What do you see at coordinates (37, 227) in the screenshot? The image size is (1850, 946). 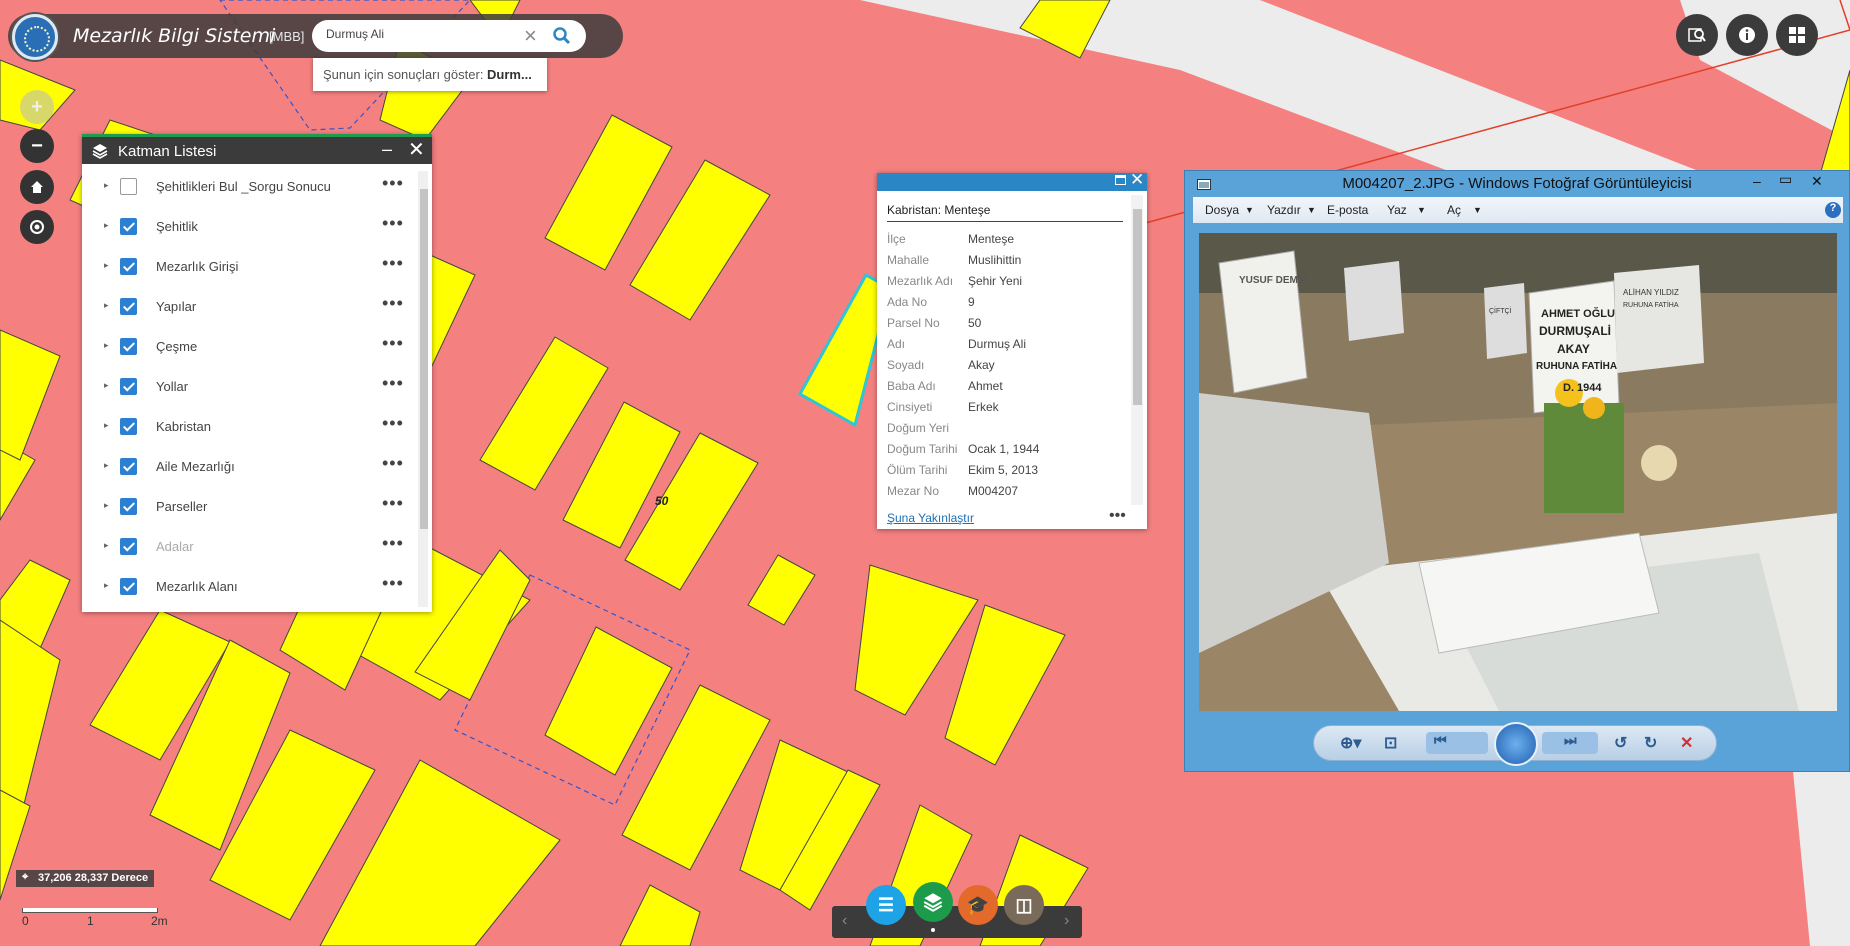 I see `locate-button` at bounding box center [37, 227].